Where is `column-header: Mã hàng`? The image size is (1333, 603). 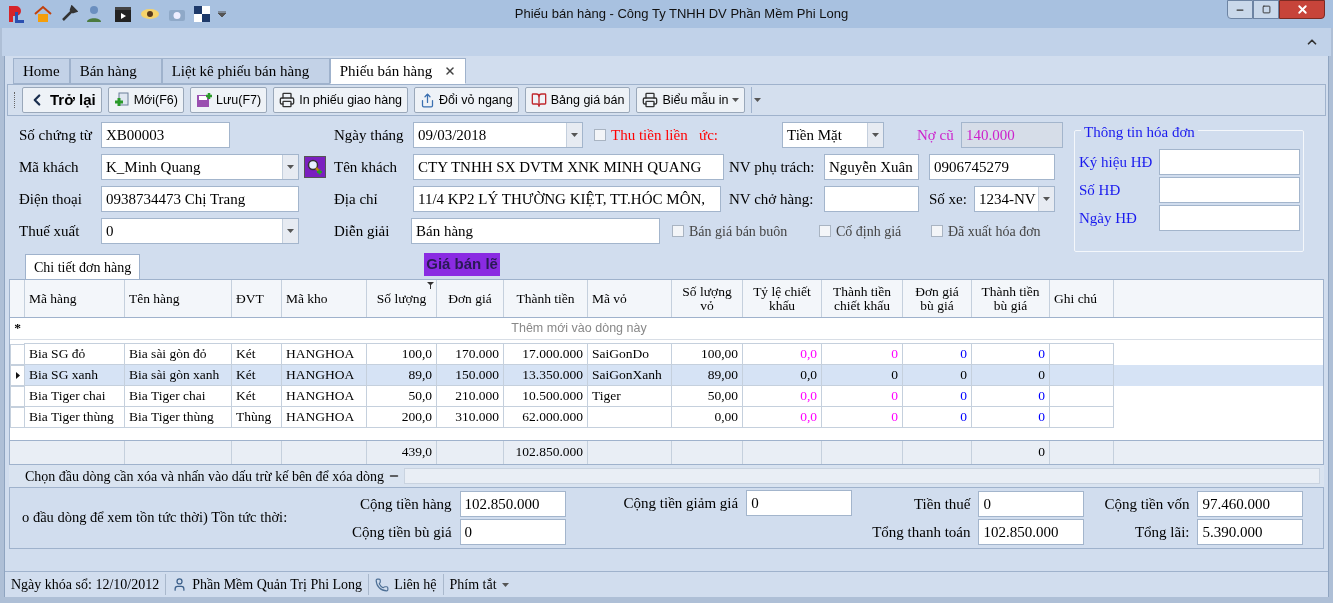
column-header: Mã hàng is located at coordinates (75, 298).